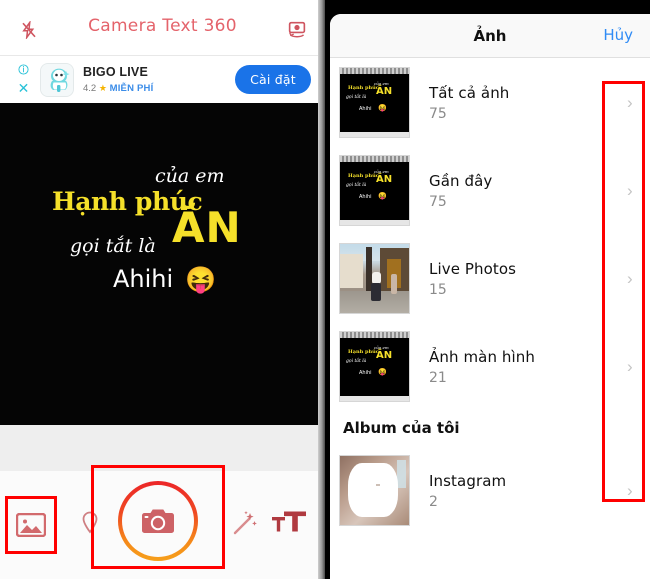 The height and width of the screenshot is (579, 650). Describe the element at coordinates (468, 481) in the screenshot. I see `album-name: Instagram` at that location.